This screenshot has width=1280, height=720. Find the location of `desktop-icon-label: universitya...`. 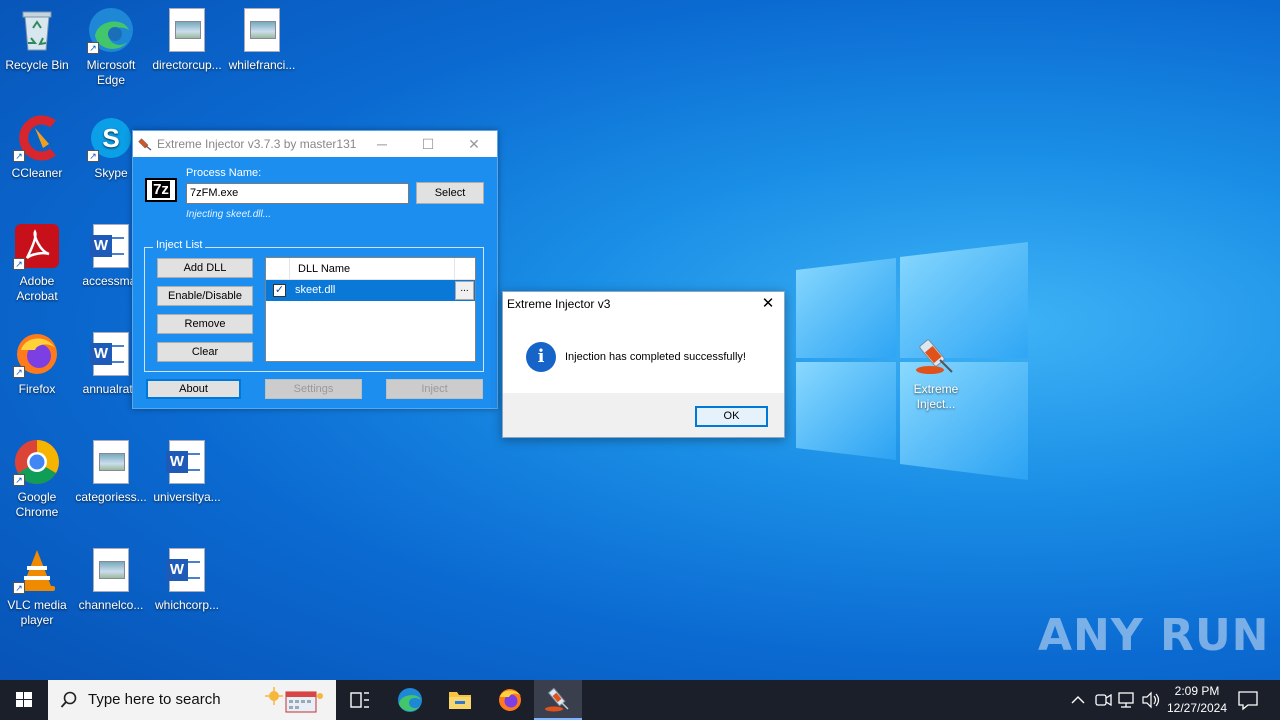

desktop-icon-label: universitya... is located at coordinates (187, 497).